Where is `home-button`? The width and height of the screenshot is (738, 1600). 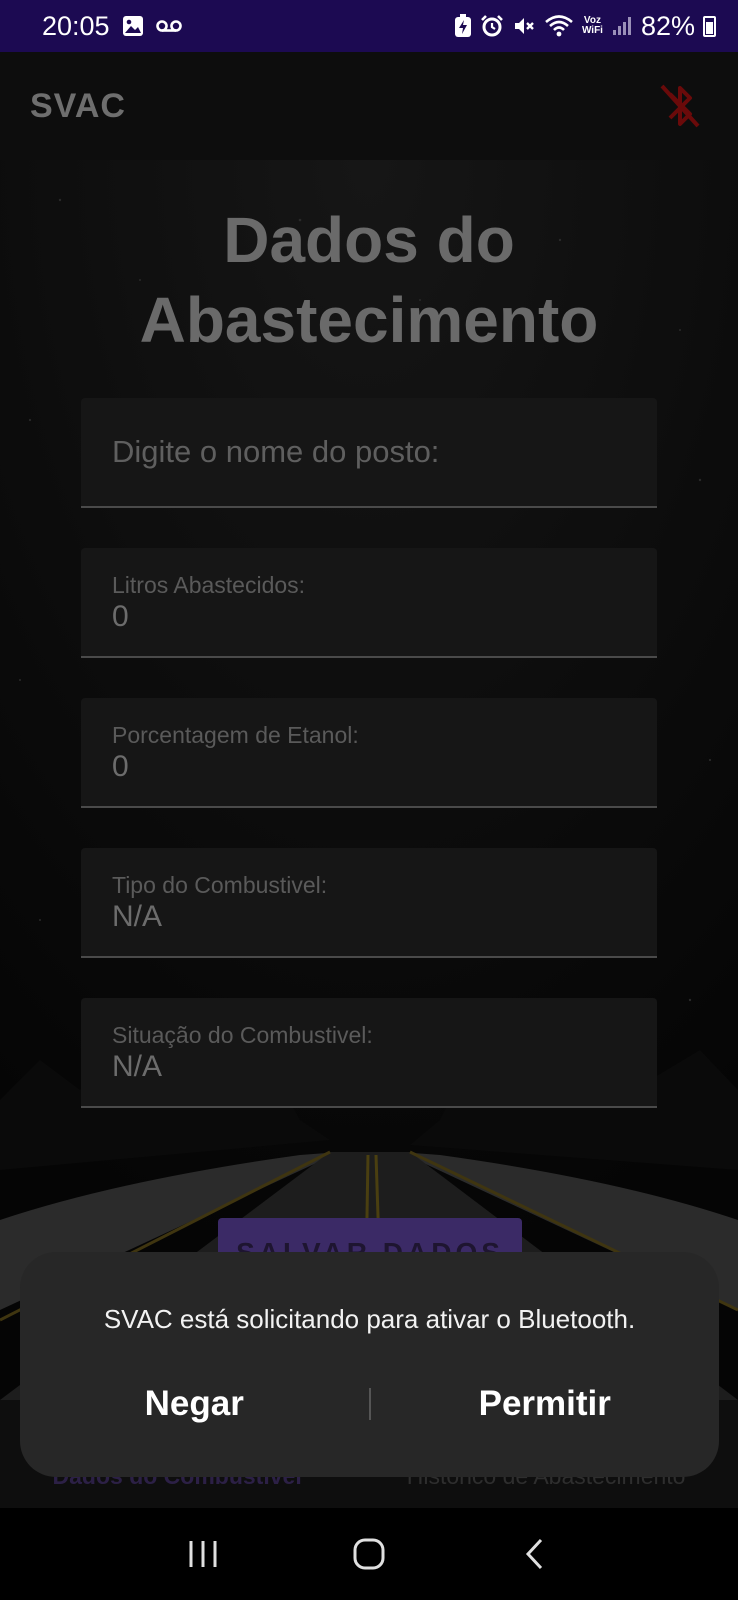 home-button is located at coordinates (369, 1554).